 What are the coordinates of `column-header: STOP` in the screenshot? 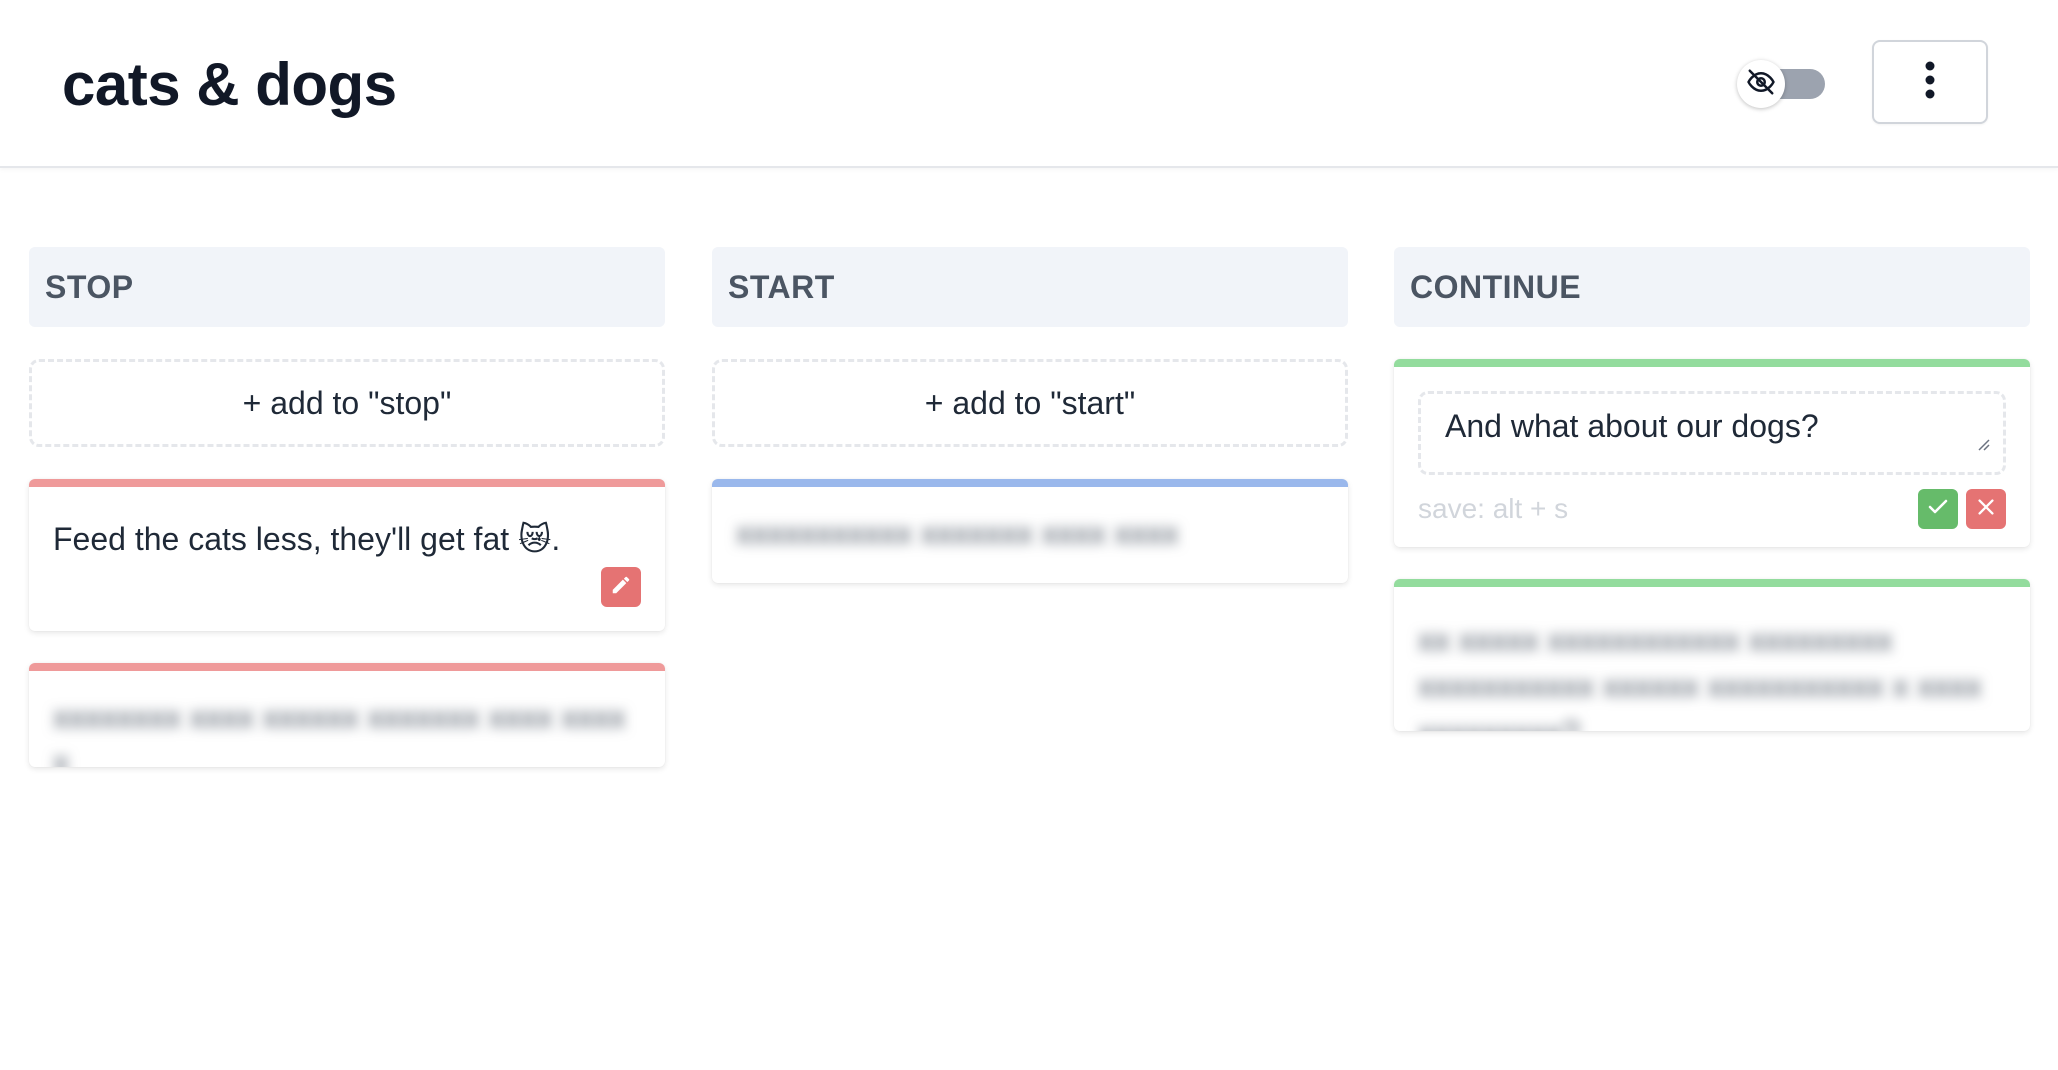 It's located at (347, 287).